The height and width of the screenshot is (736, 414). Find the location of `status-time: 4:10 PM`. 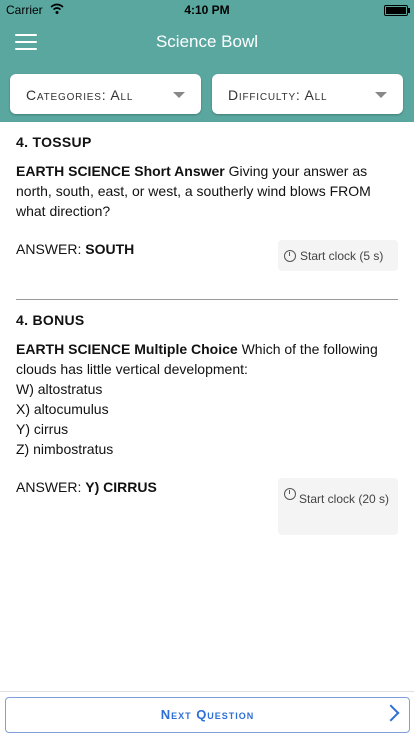

status-time: 4:10 PM is located at coordinates (207, 10).